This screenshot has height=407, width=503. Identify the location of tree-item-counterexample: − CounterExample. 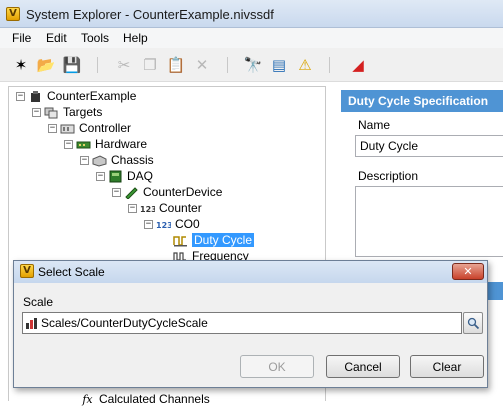
(76, 96).